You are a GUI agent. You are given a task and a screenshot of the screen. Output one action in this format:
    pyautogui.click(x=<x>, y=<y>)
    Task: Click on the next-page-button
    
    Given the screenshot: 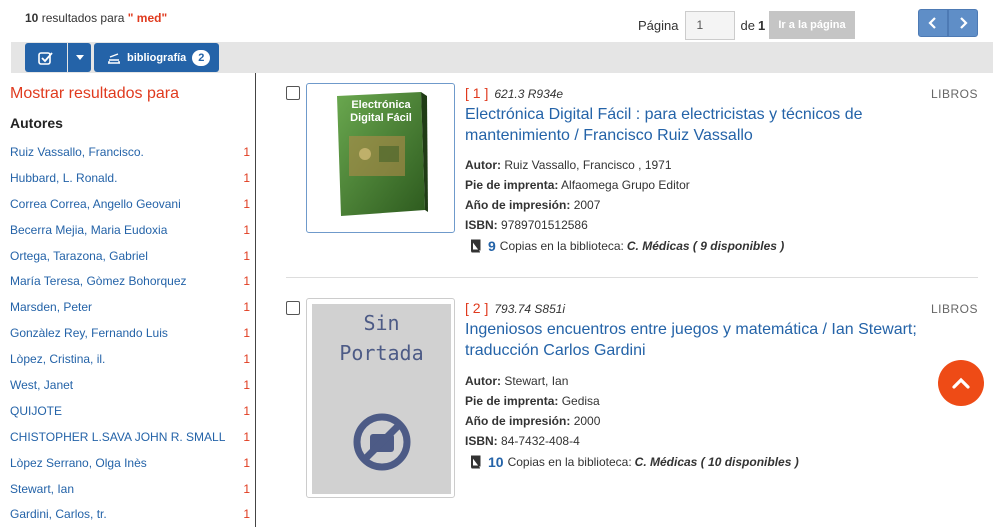 What is the action you would take?
    pyautogui.click(x=963, y=23)
    